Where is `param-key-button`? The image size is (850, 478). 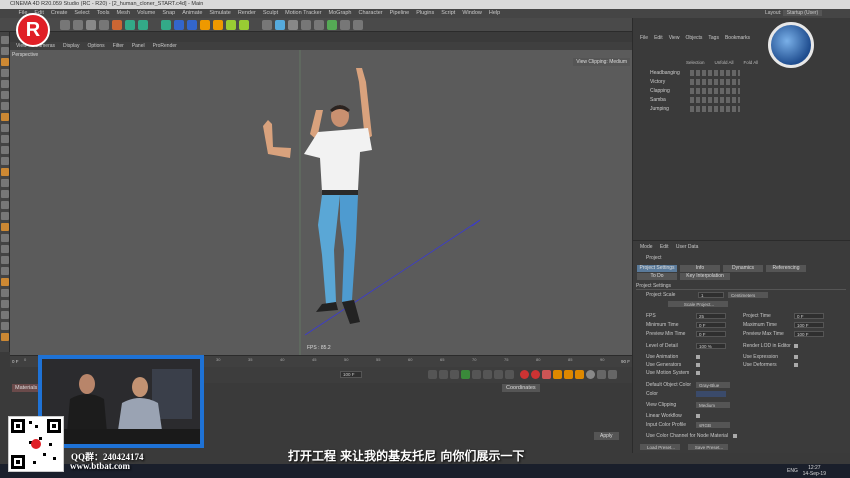
param-key-button is located at coordinates (590, 374).